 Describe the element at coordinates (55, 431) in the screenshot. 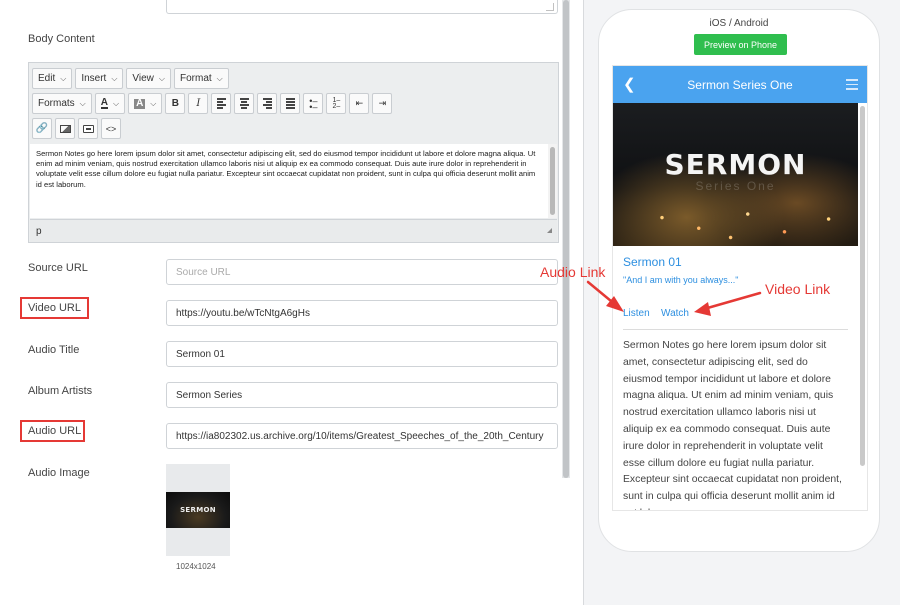

I see `audio-url-label: Audio URL` at that location.